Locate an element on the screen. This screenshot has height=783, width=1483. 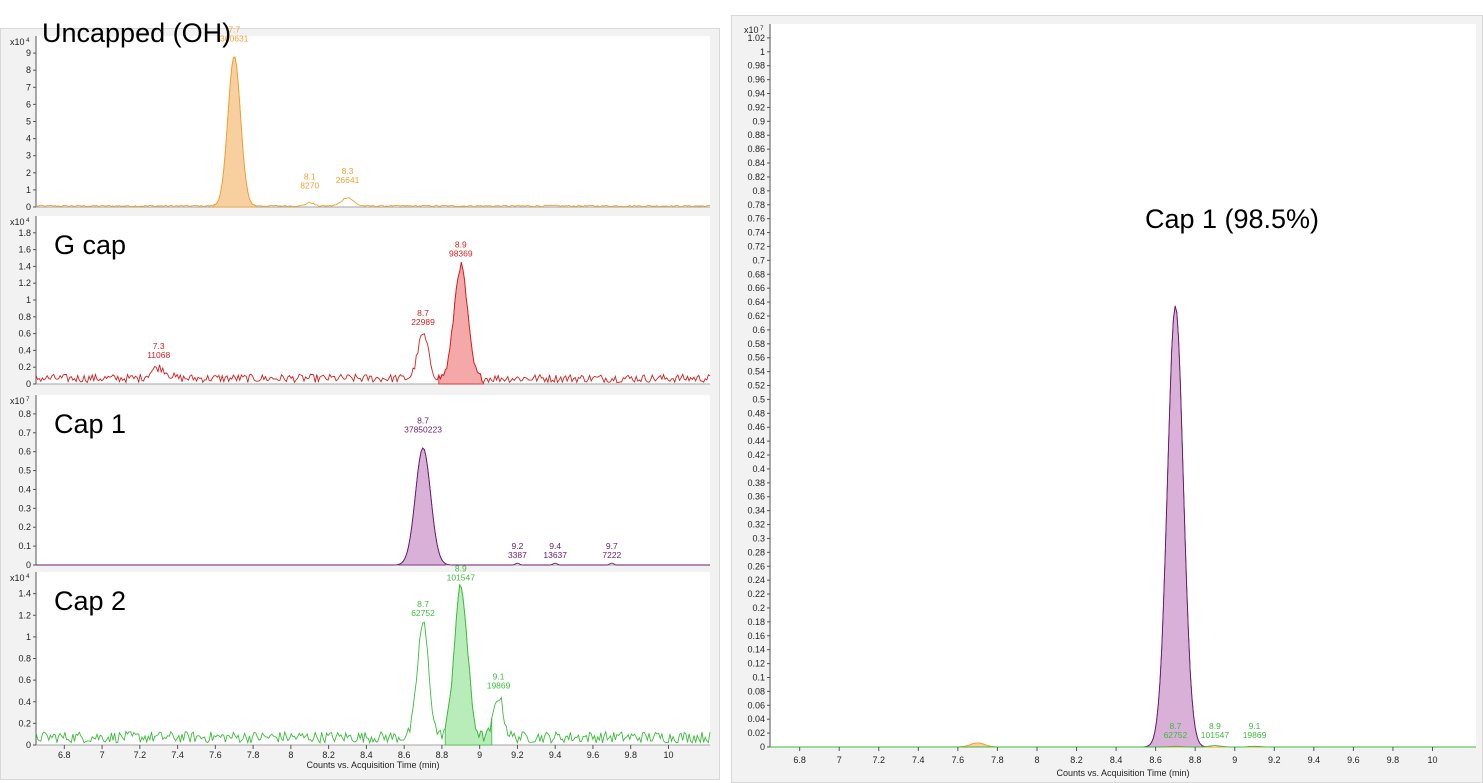
y-tick-label: 0.6 is located at coordinates (24, 680).